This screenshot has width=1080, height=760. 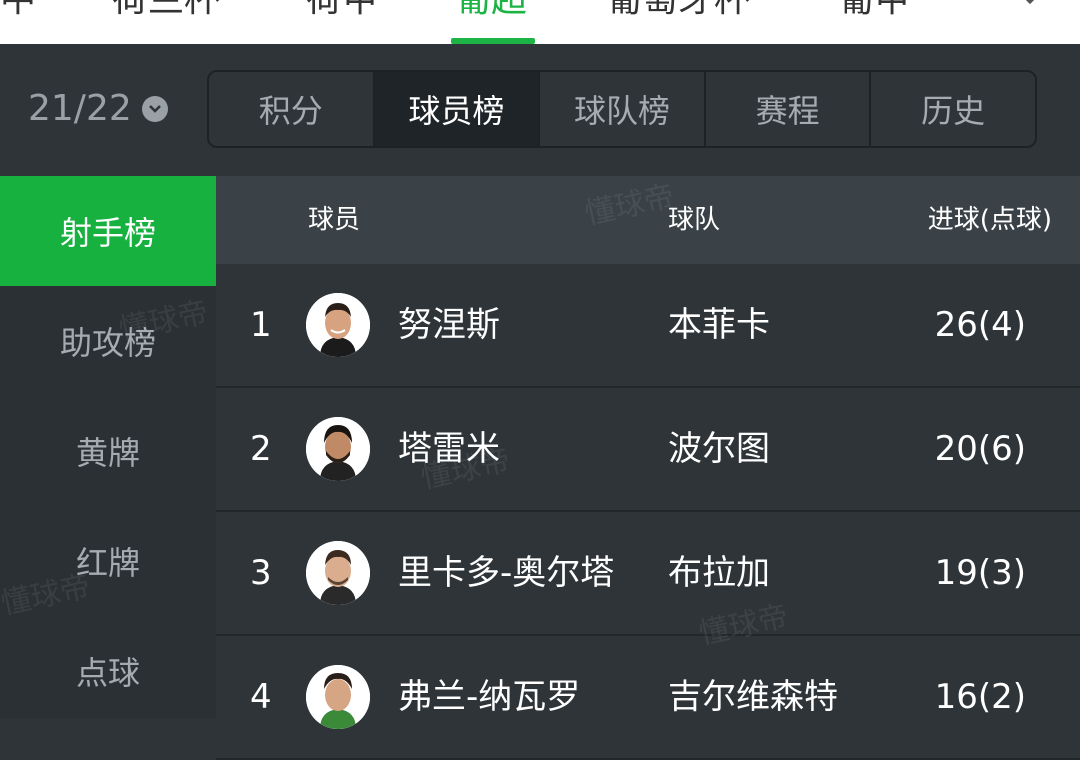 What do you see at coordinates (952, 109) in the screenshot?
I see `tab-history: 历史` at bounding box center [952, 109].